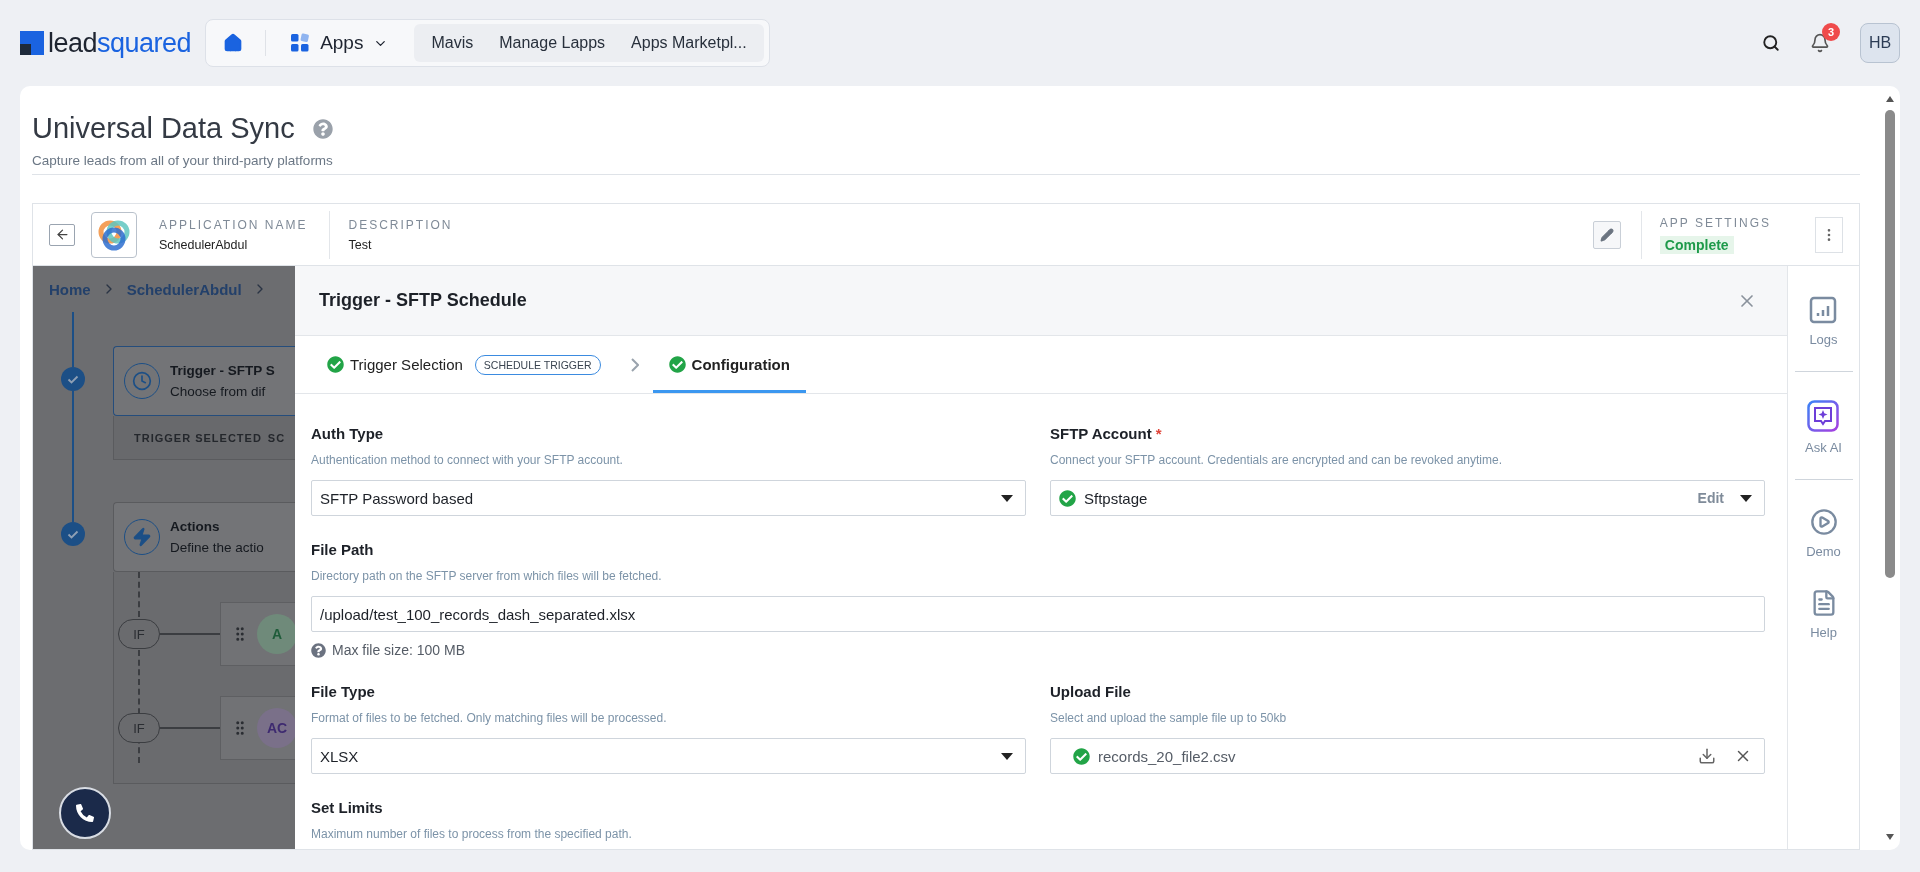 Image resolution: width=1920 pixels, height=872 pixels. I want to click on field-hint: Authentication method to connect with your SFTP account., so click(467, 460).